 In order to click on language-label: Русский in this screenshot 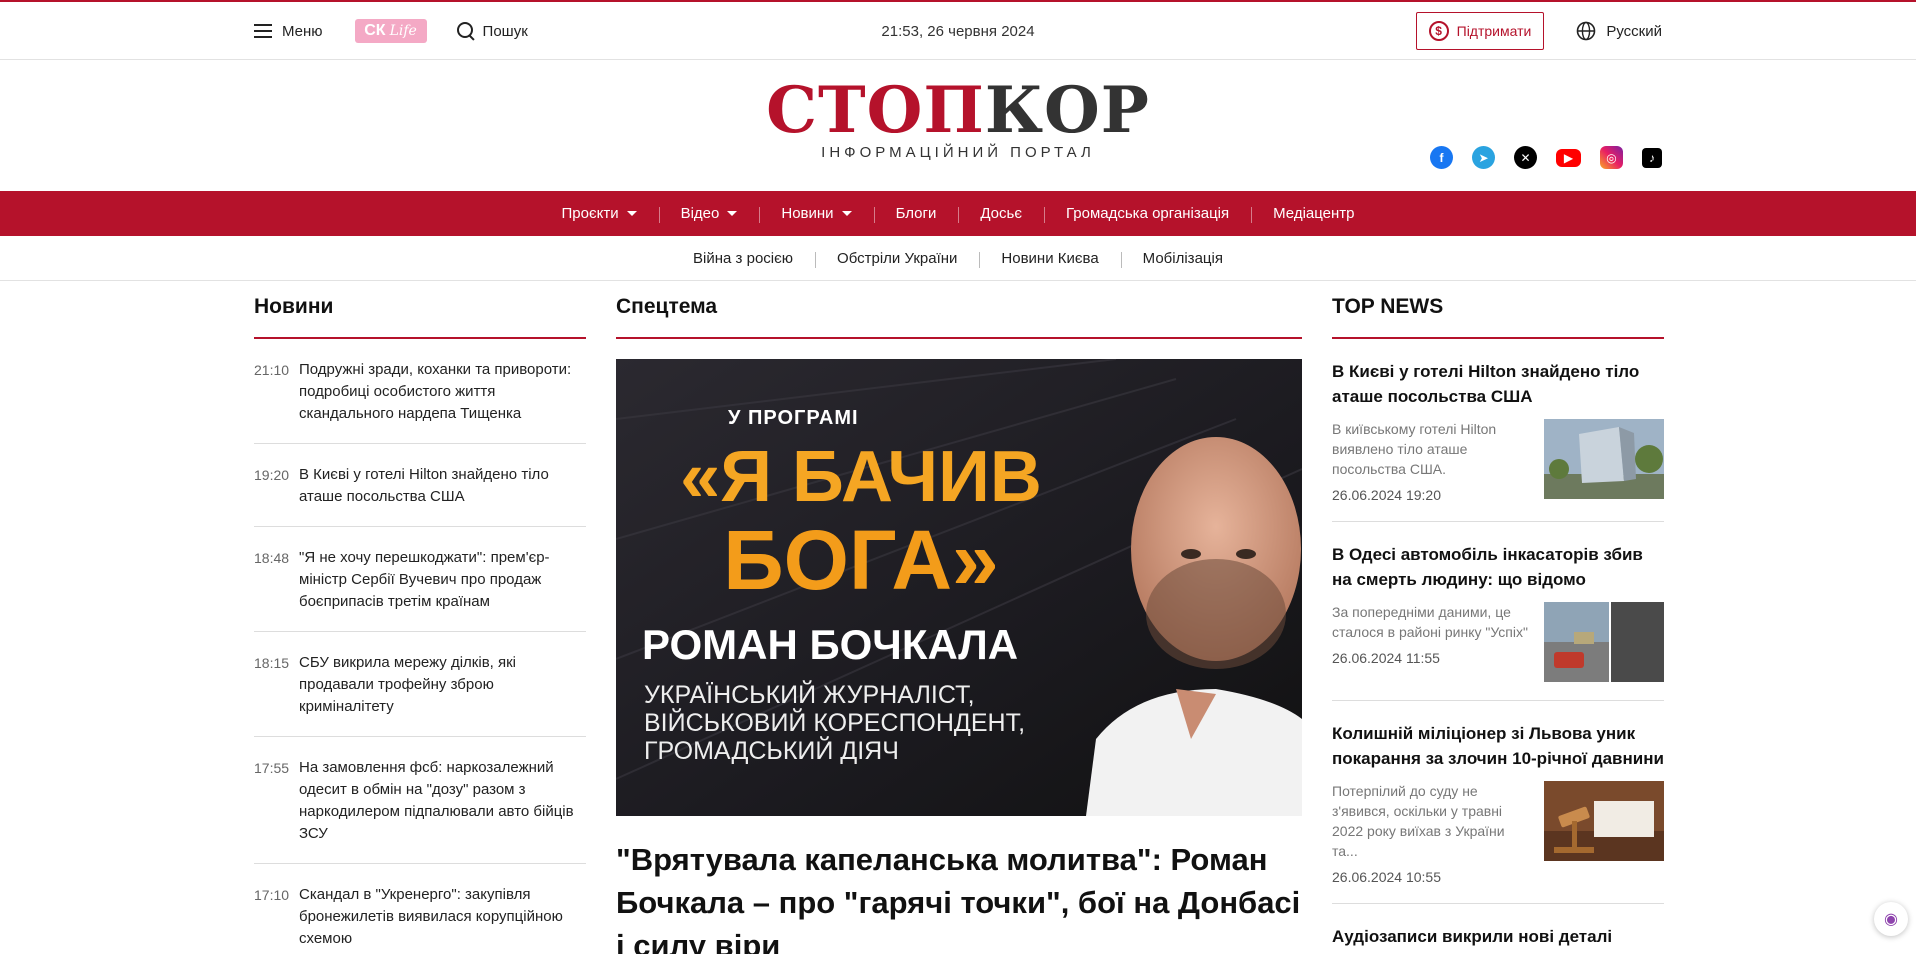, I will do `click(1634, 31)`.